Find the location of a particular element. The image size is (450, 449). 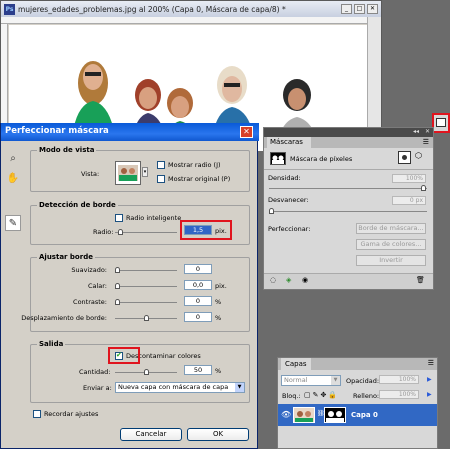

panel-menu-icon: ☰ is located at coordinates (426, 142).